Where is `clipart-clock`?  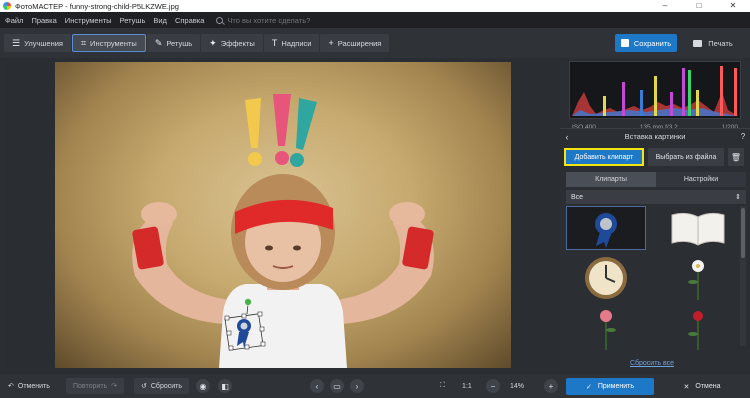
clipart-clock is located at coordinates (606, 278).